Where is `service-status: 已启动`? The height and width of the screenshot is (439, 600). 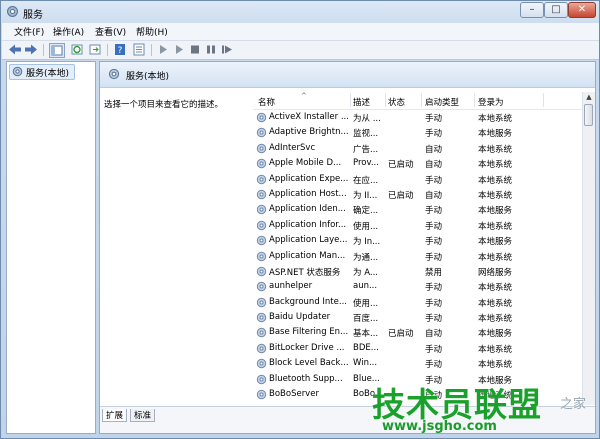
service-status: 已启动 is located at coordinates (401, 165).